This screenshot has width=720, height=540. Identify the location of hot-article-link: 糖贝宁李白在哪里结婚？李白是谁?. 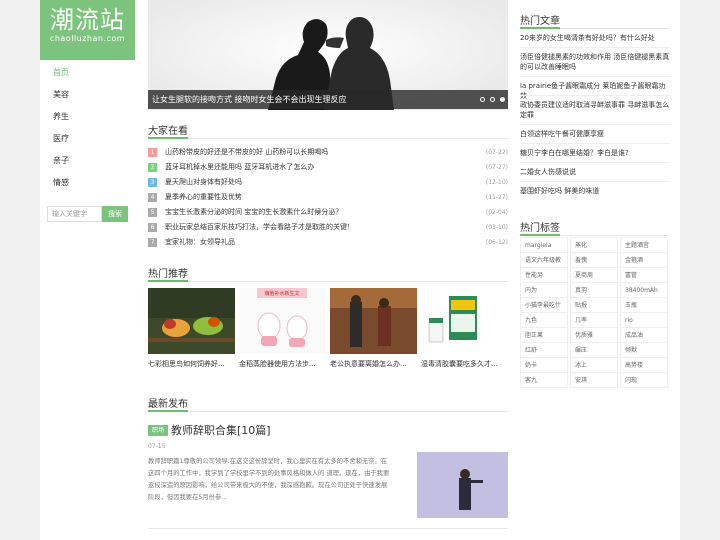
(595, 153).